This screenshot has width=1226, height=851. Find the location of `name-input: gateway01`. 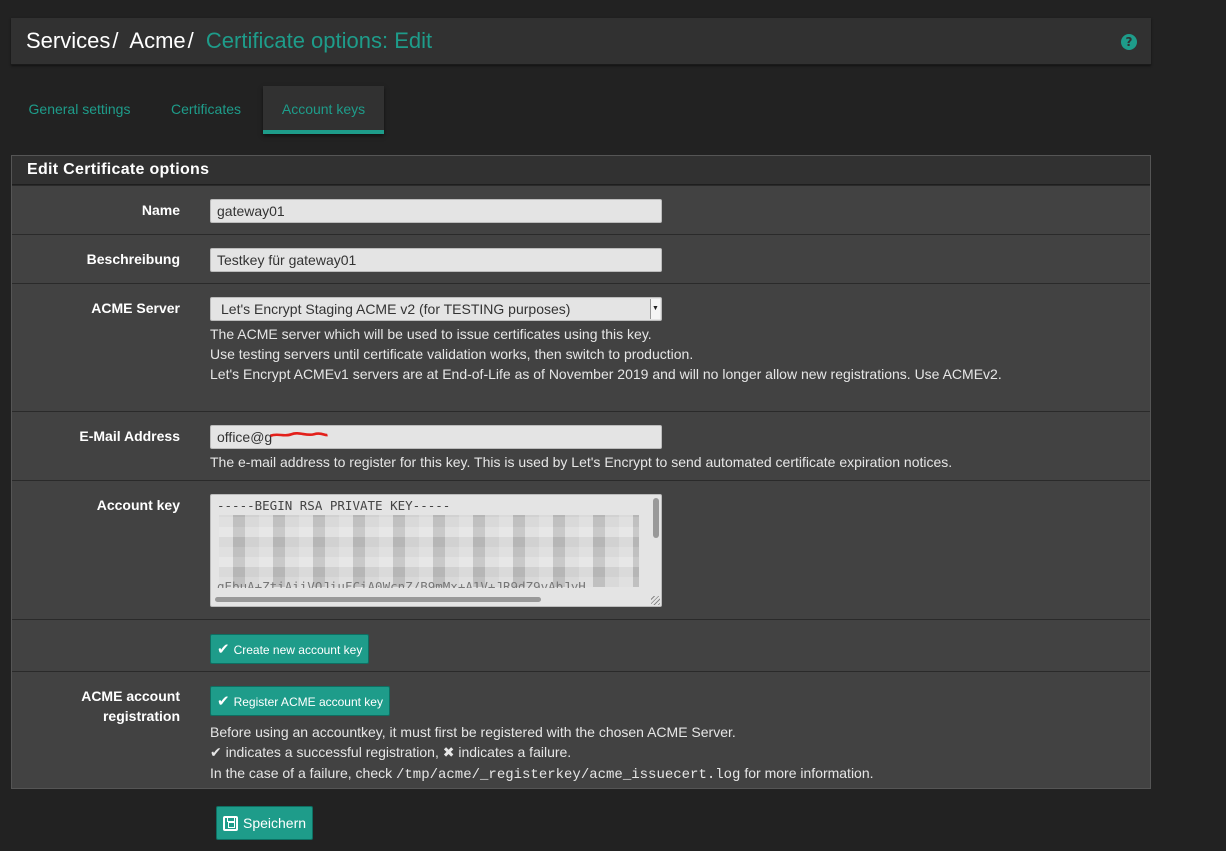

name-input: gateway01 is located at coordinates (436, 211).